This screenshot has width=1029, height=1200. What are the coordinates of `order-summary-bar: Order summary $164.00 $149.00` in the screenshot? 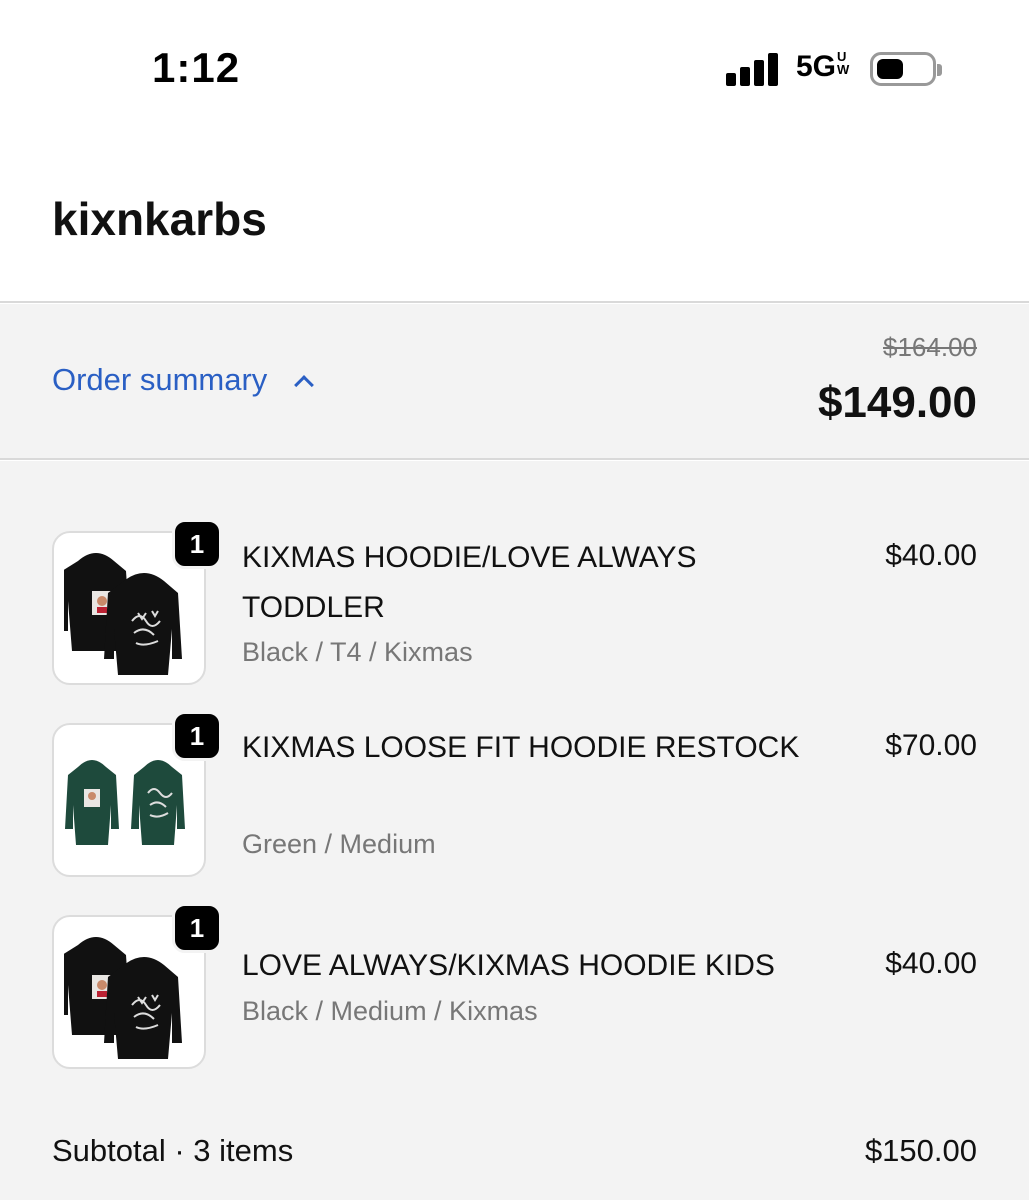 It's located at (514, 382).